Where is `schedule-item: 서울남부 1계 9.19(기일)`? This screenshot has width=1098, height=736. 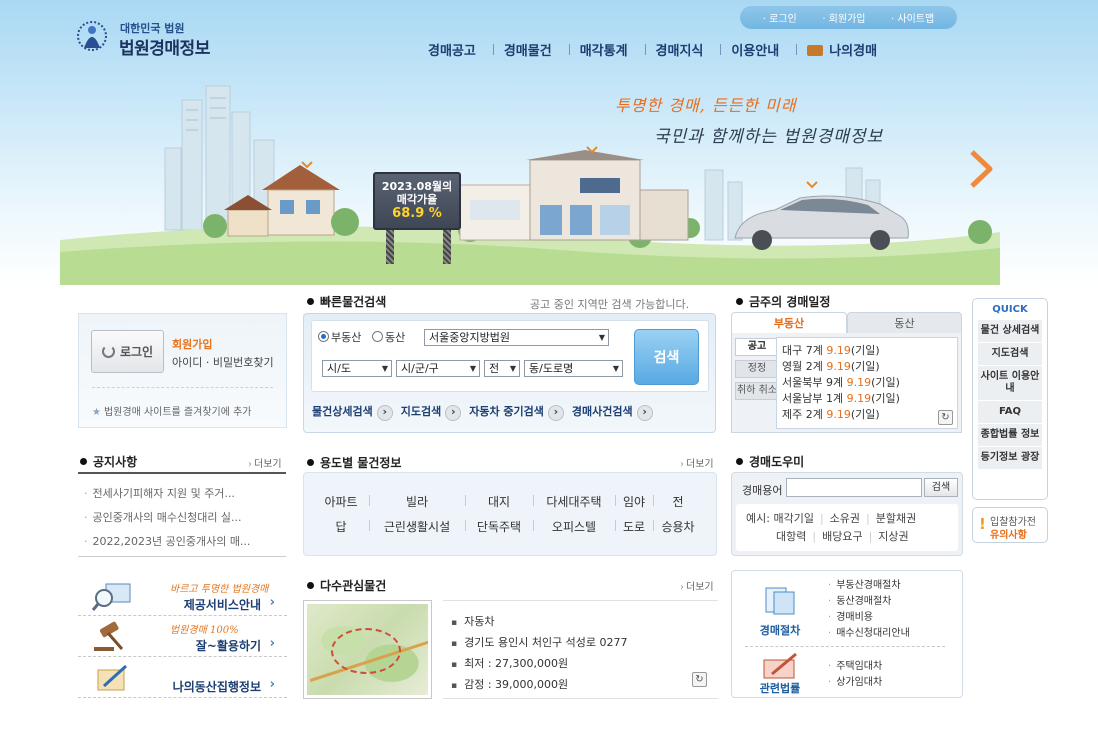 schedule-item: 서울남부 1계 9.19(기일) is located at coordinates (869, 399).